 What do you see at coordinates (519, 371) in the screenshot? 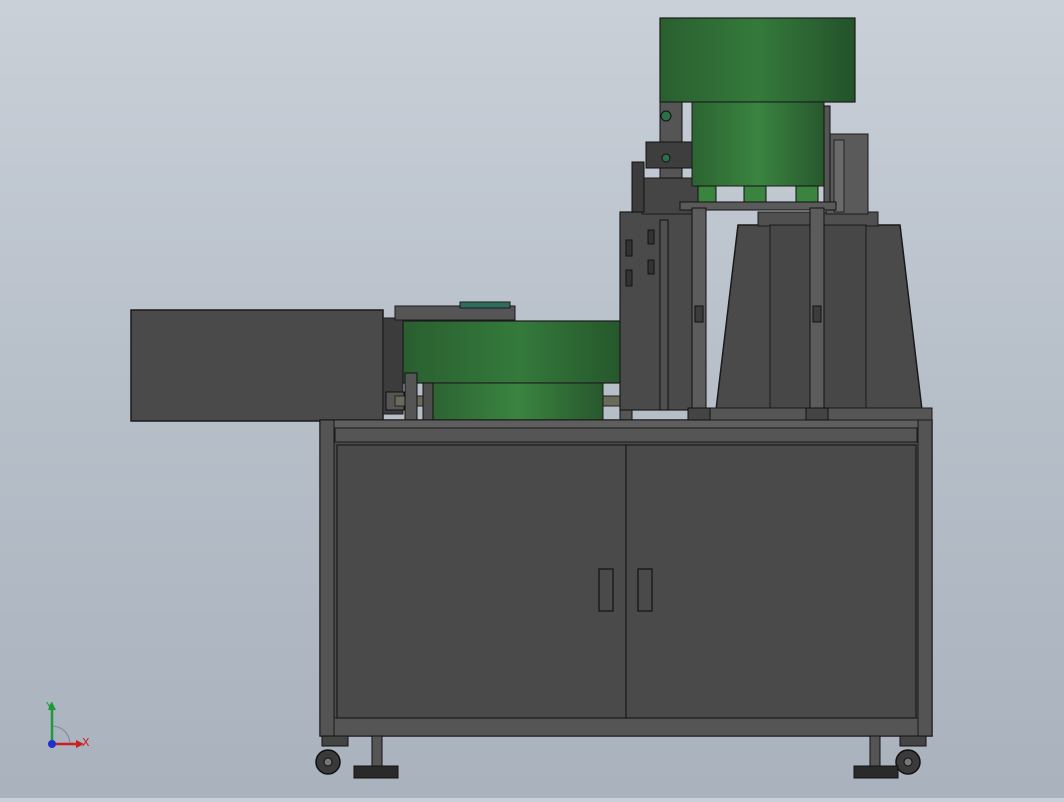
I see `small-vibratory-bowl` at bounding box center [519, 371].